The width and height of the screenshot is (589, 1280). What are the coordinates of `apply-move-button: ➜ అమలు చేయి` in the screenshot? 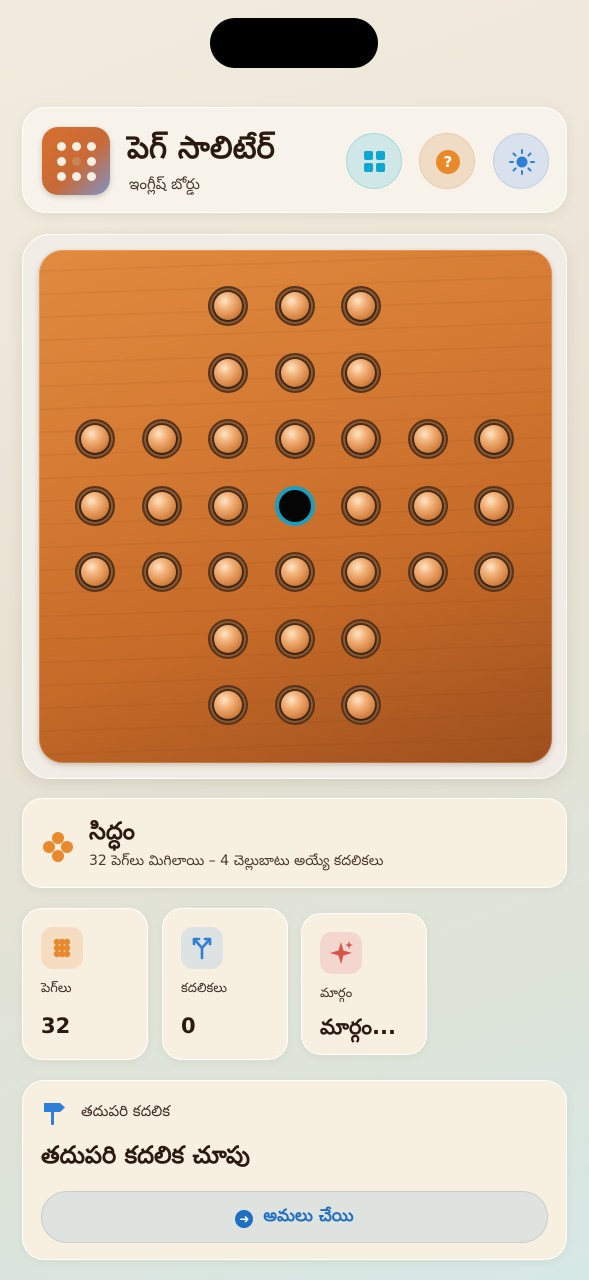 It's located at (294, 1217).